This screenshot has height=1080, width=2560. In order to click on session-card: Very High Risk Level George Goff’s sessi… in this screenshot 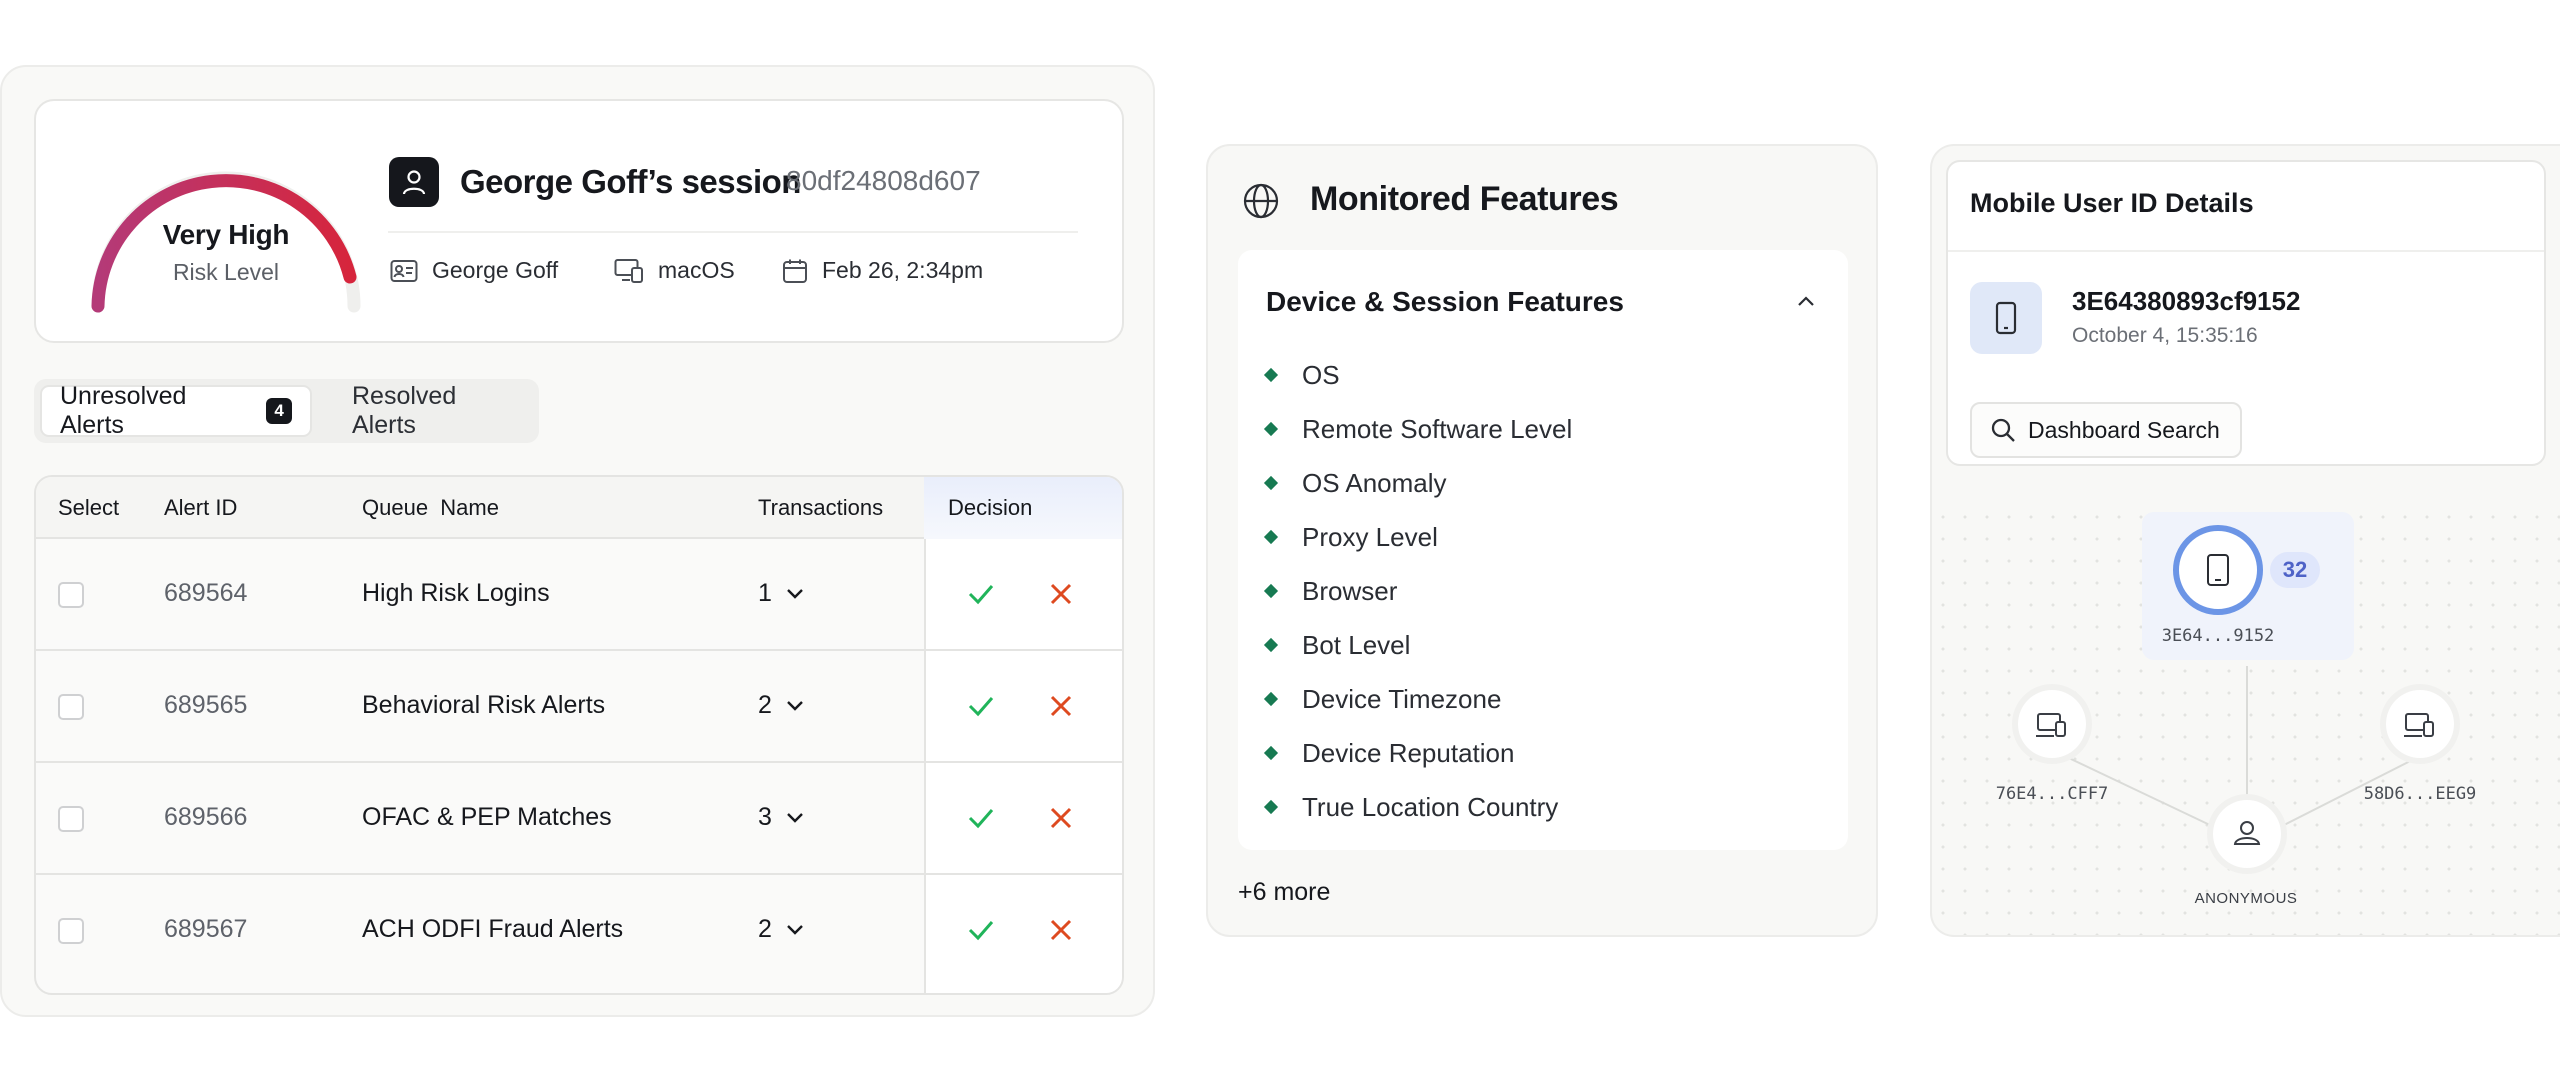, I will do `click(579, 221)`.